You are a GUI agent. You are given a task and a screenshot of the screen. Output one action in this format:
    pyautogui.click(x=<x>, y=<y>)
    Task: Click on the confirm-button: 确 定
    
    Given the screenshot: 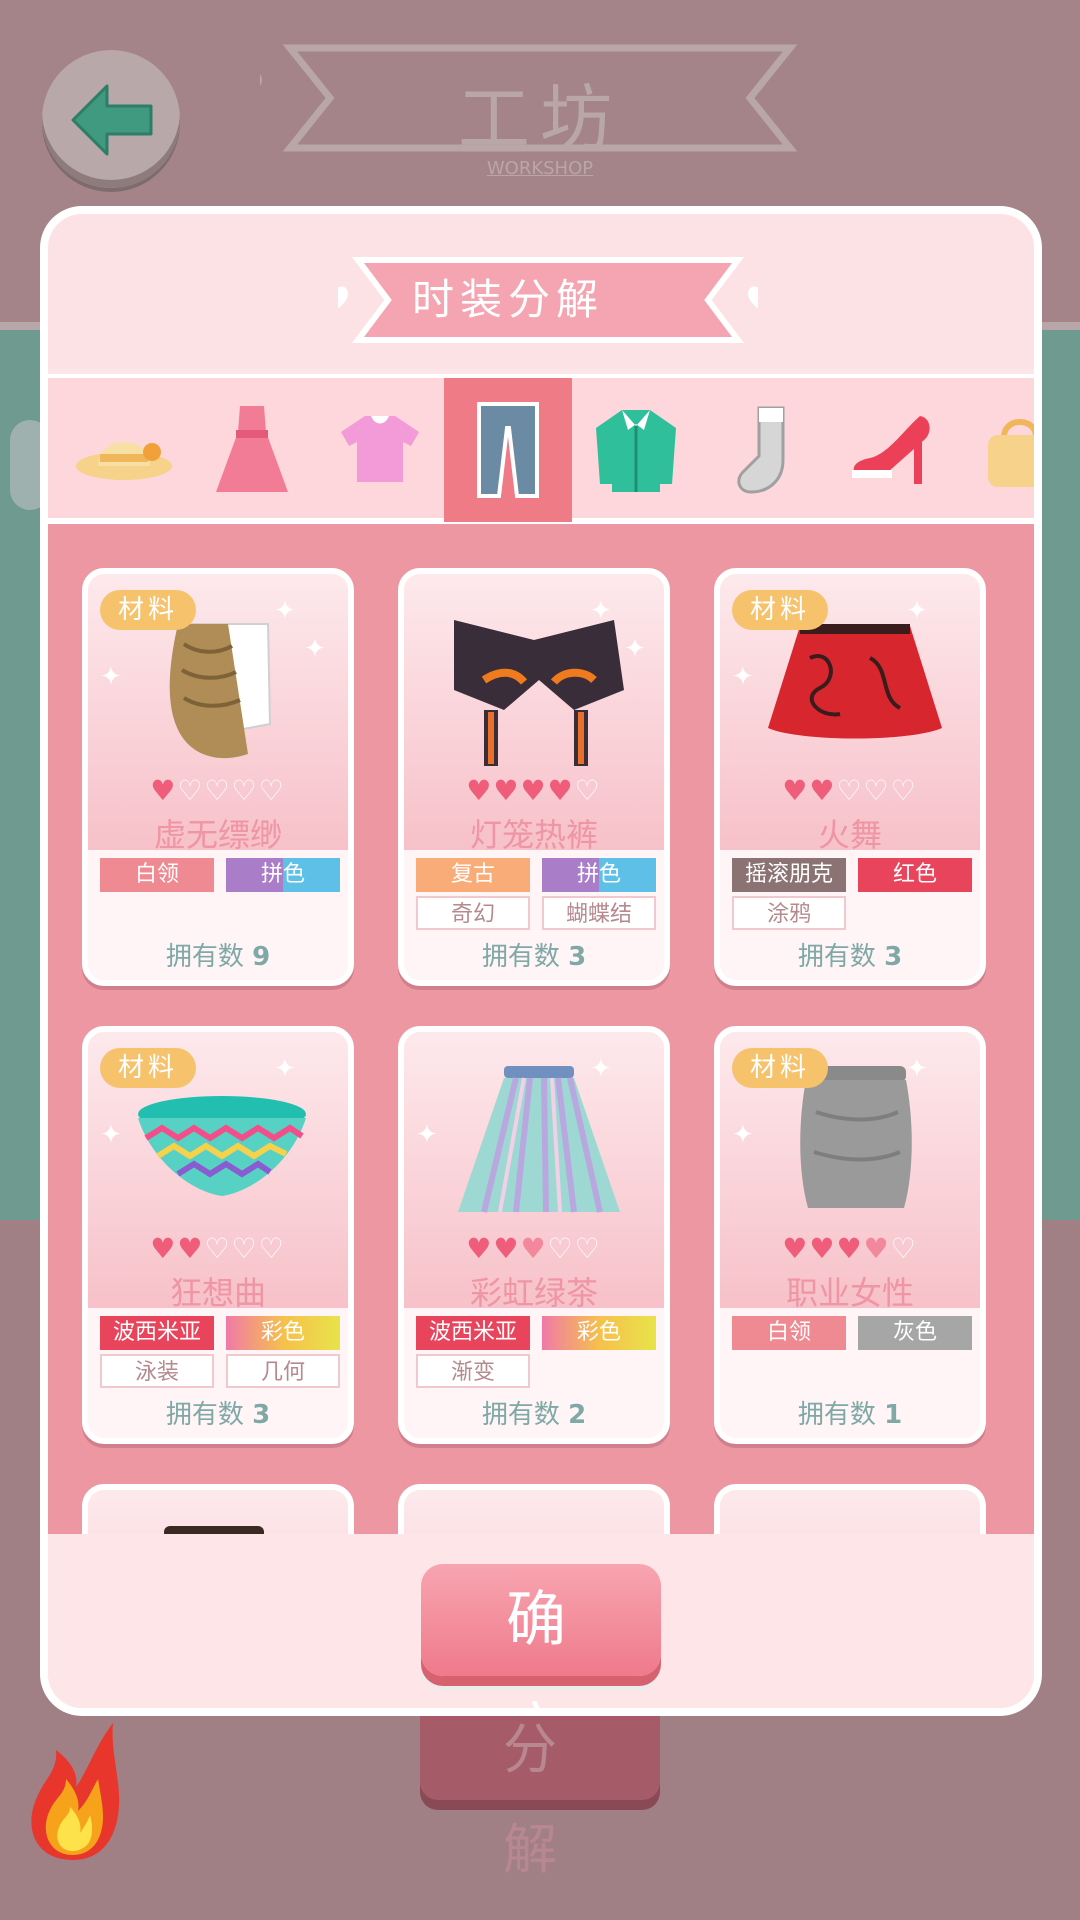 What is the action you would take?
    pyautogui.click(x=541, y=1636)
    